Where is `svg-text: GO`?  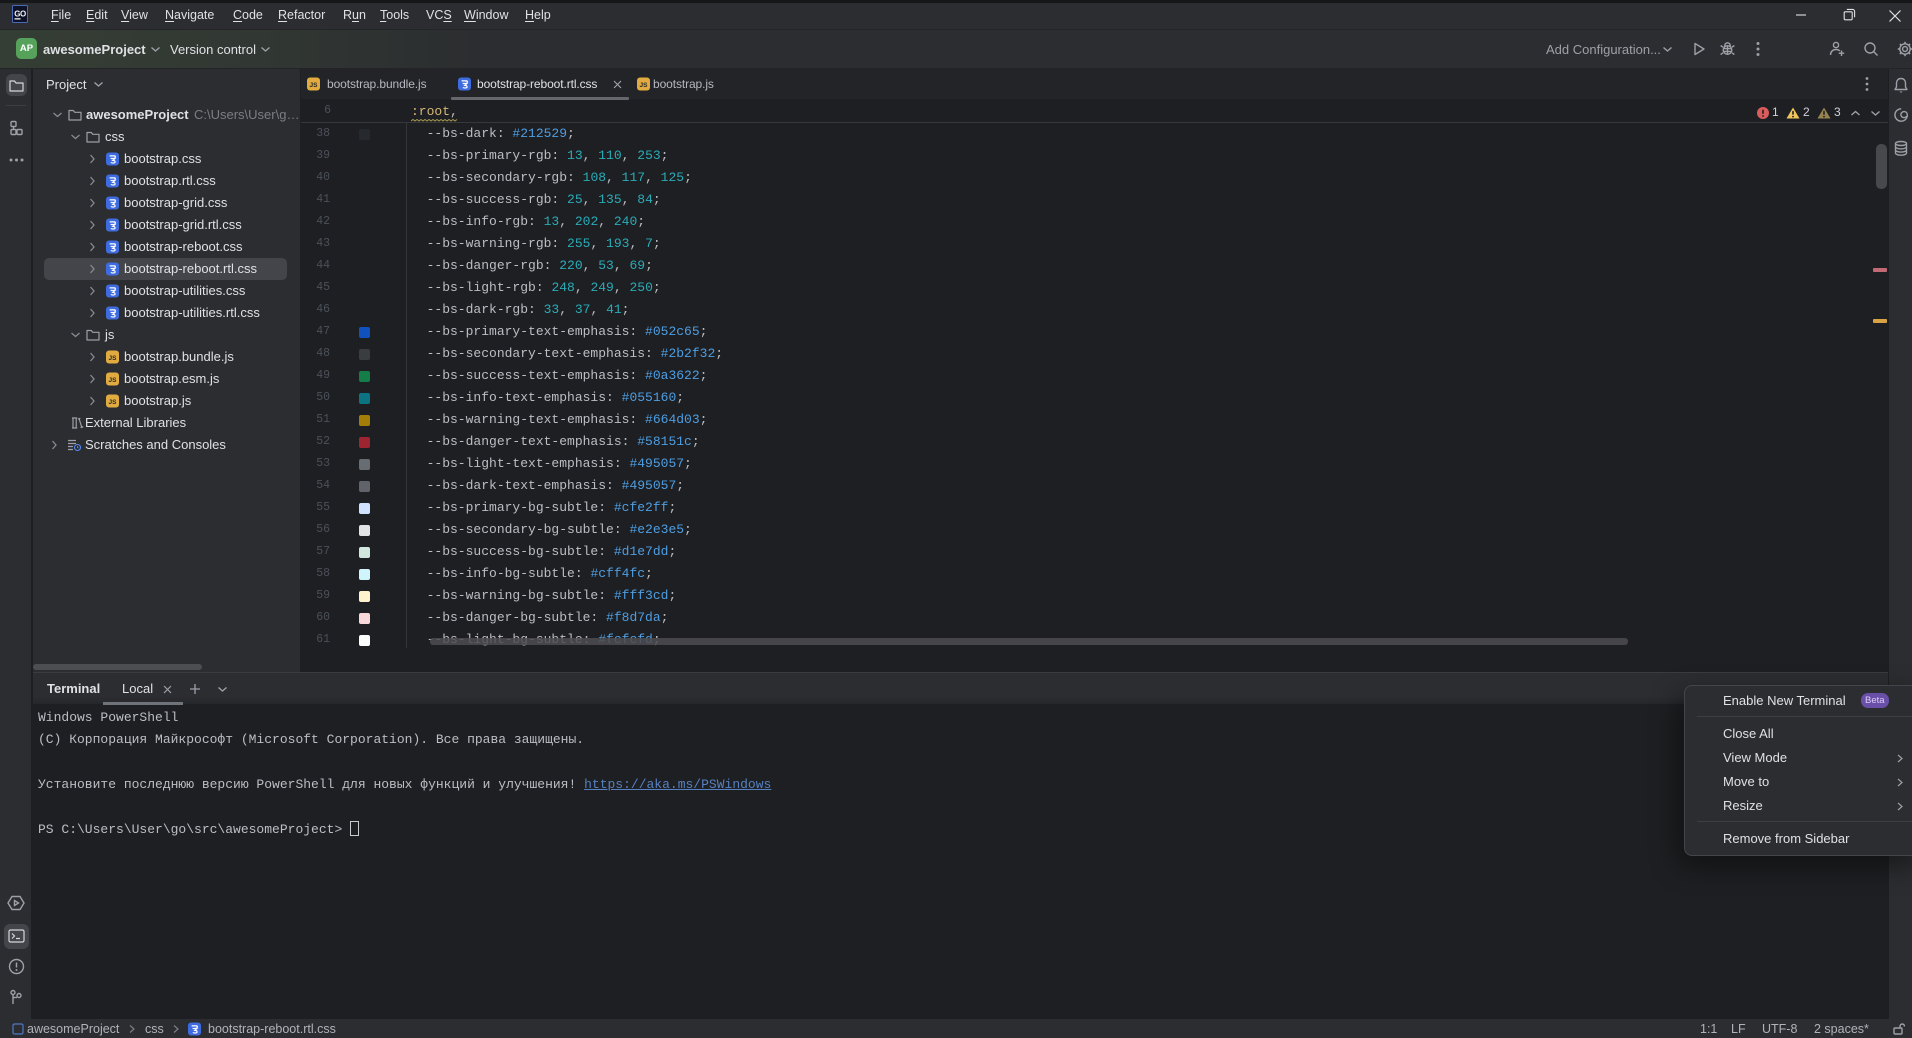 svg-text: GO is located at coordinates (20, 14).